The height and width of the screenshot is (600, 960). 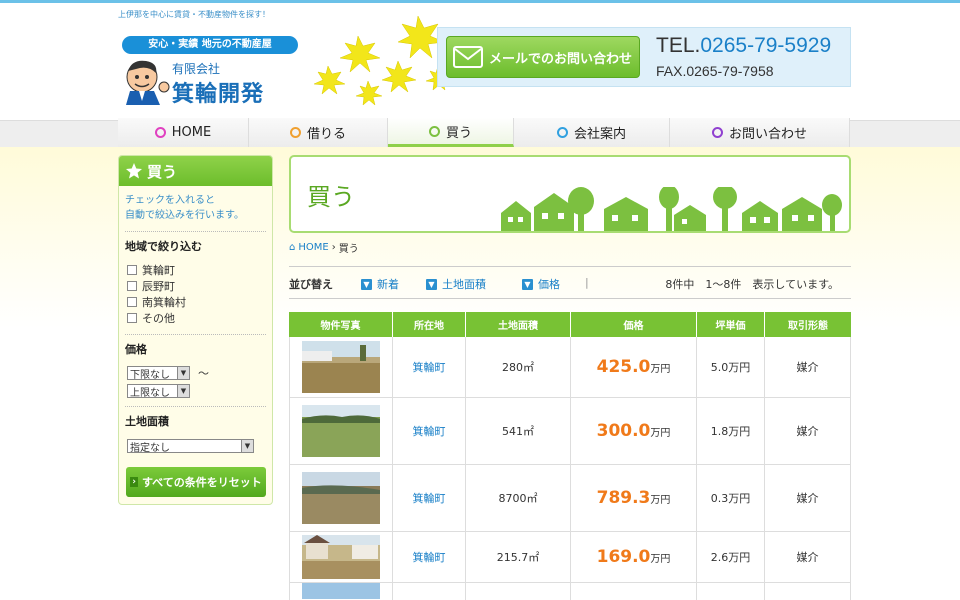 What do you see at coordinates (518, 367) in the screenshot?
I see `land-area: 280㎡` at bounding box center [518, 367].